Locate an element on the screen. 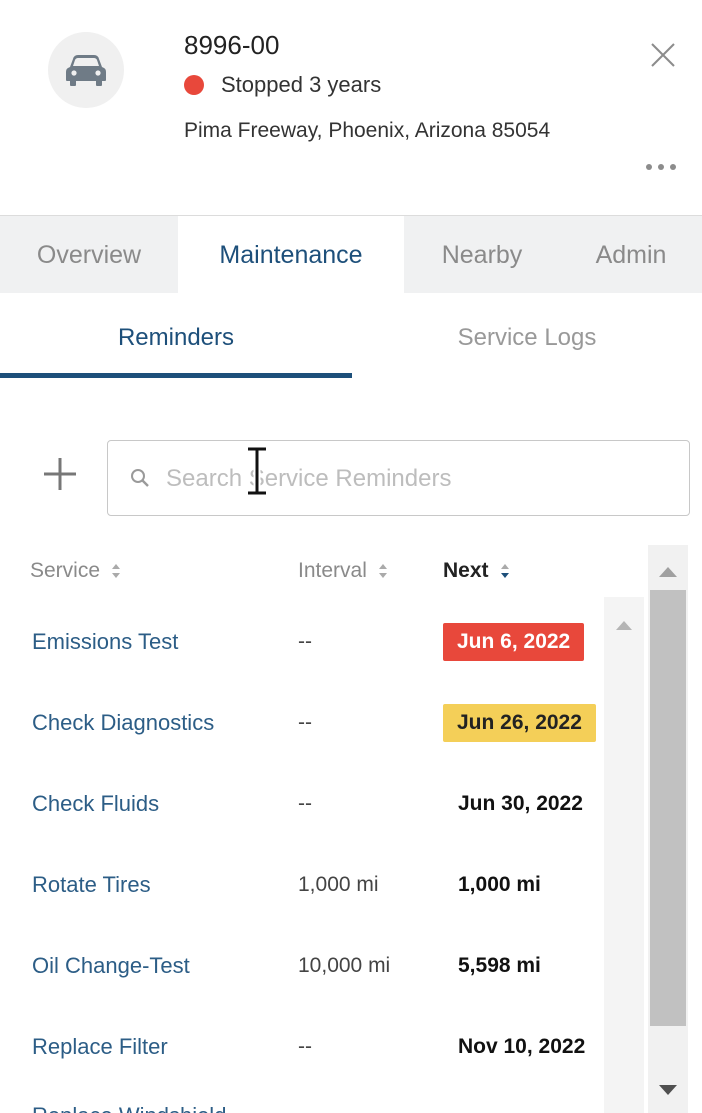  next-due: Jun 30, 2022 is located at coordinates (520, 803).